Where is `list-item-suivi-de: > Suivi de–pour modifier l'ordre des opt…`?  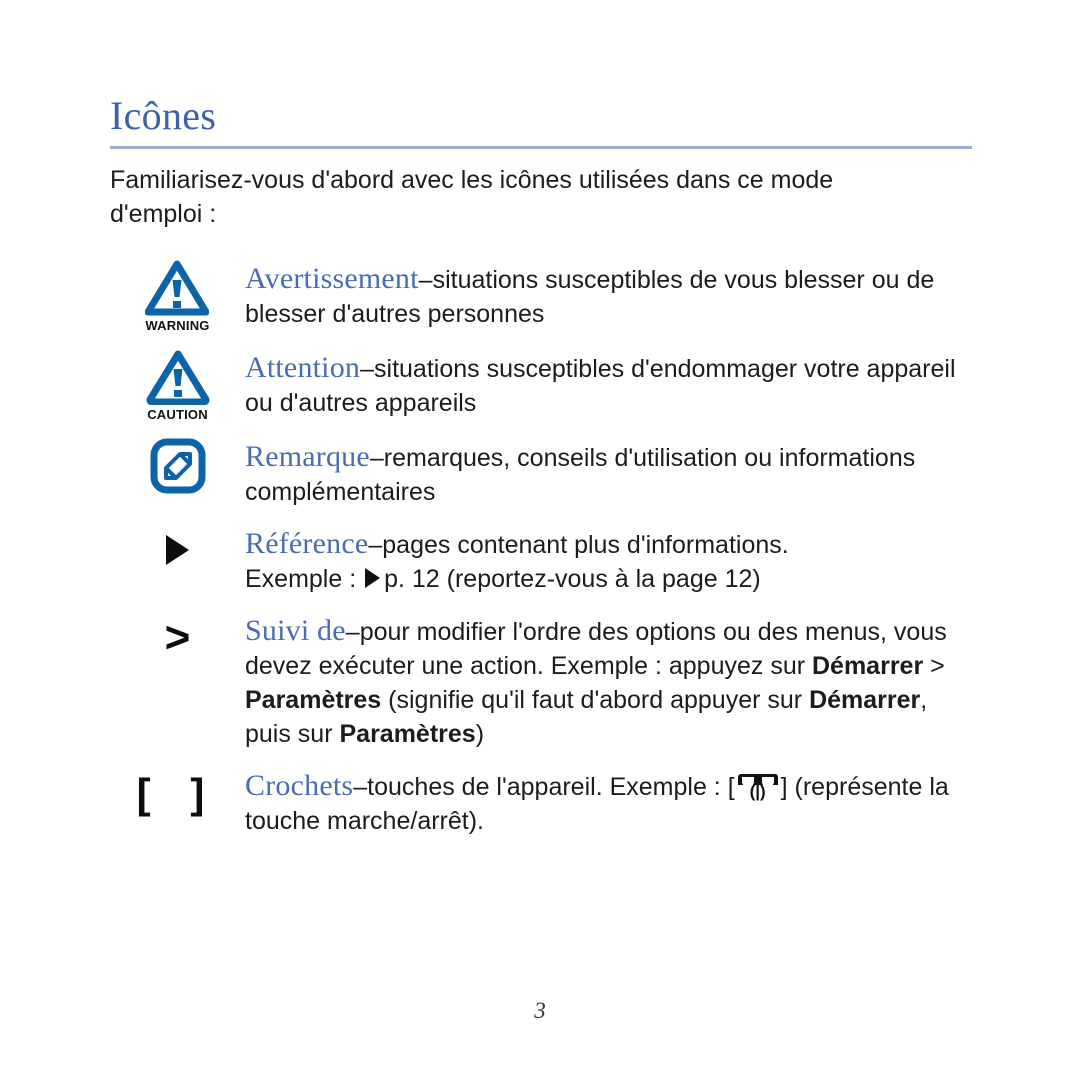
list-item-suivi-de: > Suivi de–pour modifier l'ordre des opt… is located at coordinates (545, 680).